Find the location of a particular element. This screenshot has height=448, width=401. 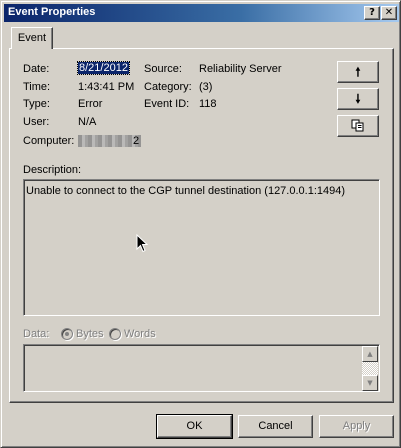

tab-event-label: Event is located at coordinates (32, 38).